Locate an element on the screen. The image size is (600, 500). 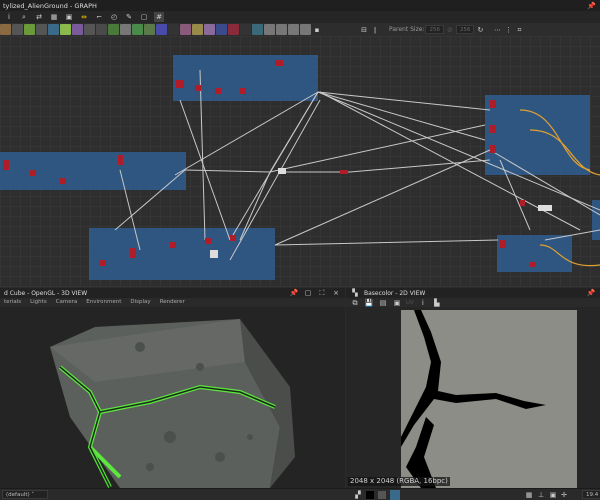
grid-icon: ▦ is located at coordinates (529, 495).